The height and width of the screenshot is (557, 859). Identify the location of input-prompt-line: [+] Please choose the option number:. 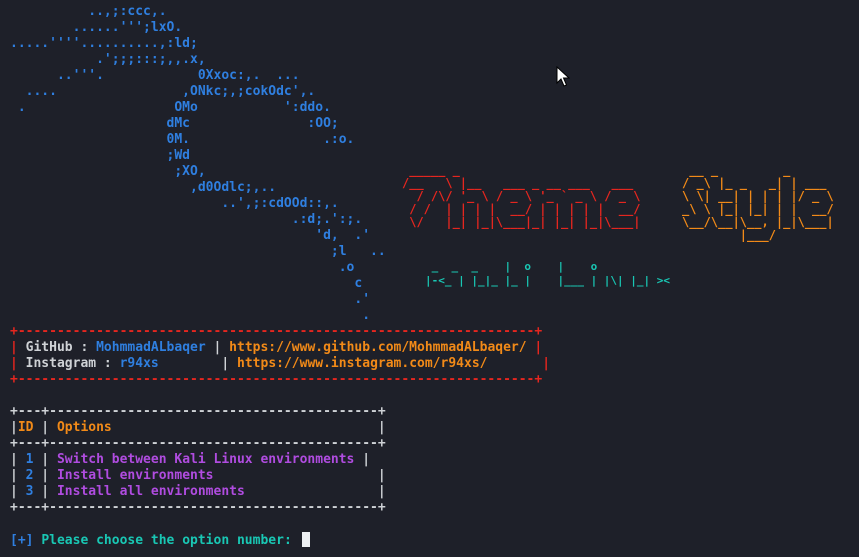
(160, 540).